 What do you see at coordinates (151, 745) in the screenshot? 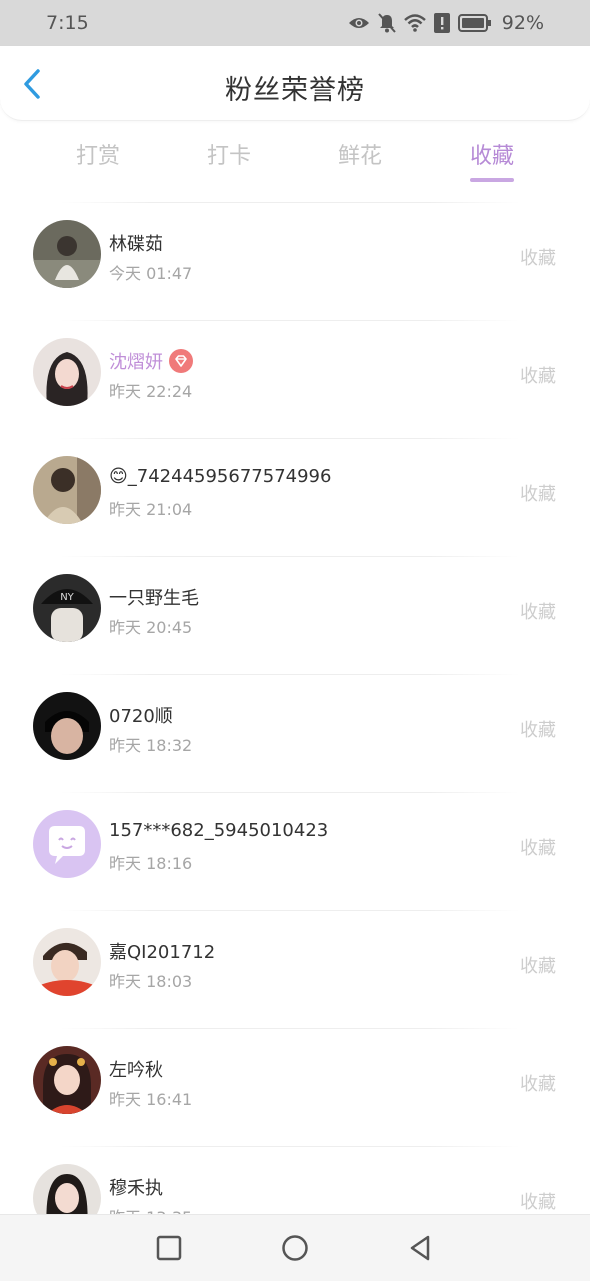
I see `fan-time: 昨天 18:32` at bounding box center [151, 745].